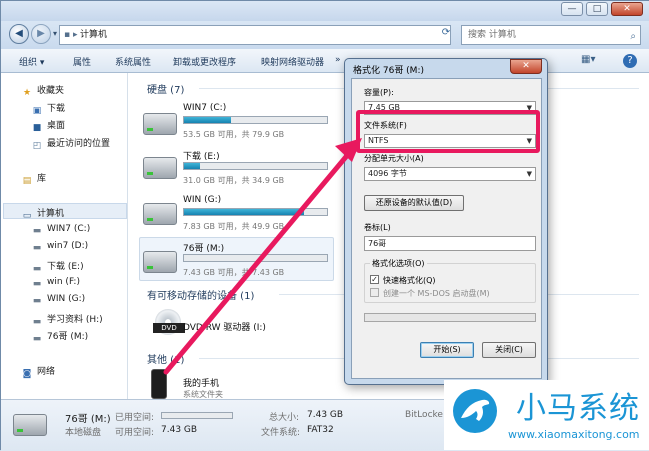 This screenshot has height=451, width=649. Describe the element at coordinates (475, 411) in the screenshot. I see `horse-logo-icon` at that location.